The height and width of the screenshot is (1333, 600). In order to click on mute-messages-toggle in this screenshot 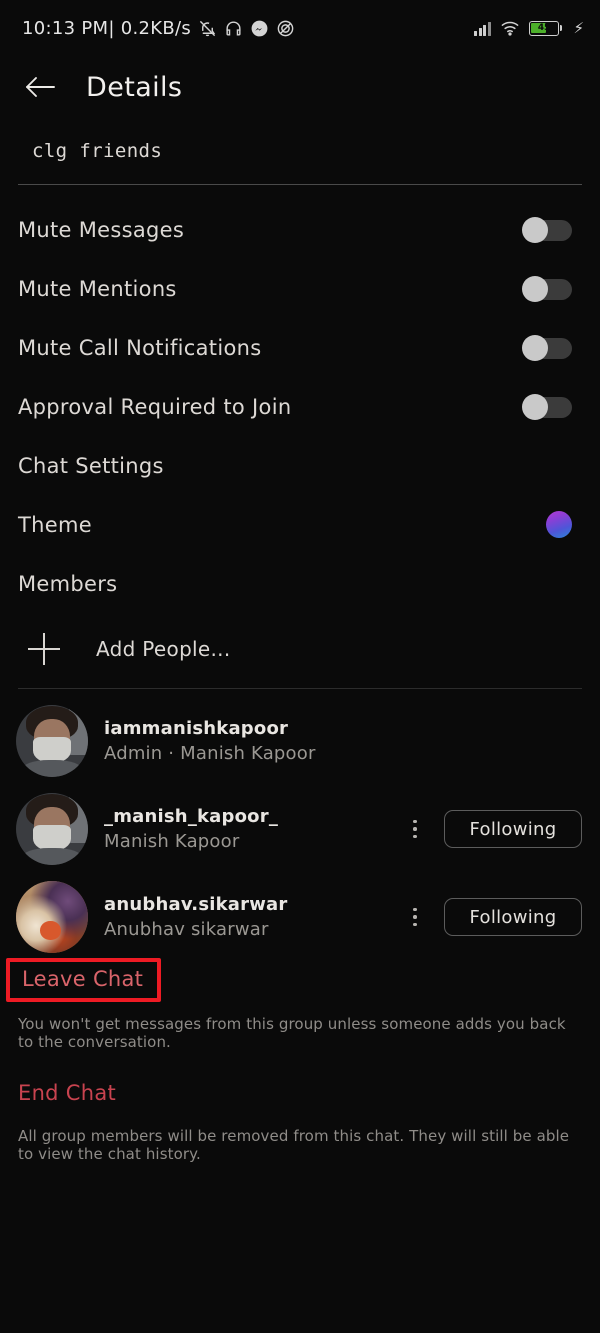, I will do `click(547, 229)`.